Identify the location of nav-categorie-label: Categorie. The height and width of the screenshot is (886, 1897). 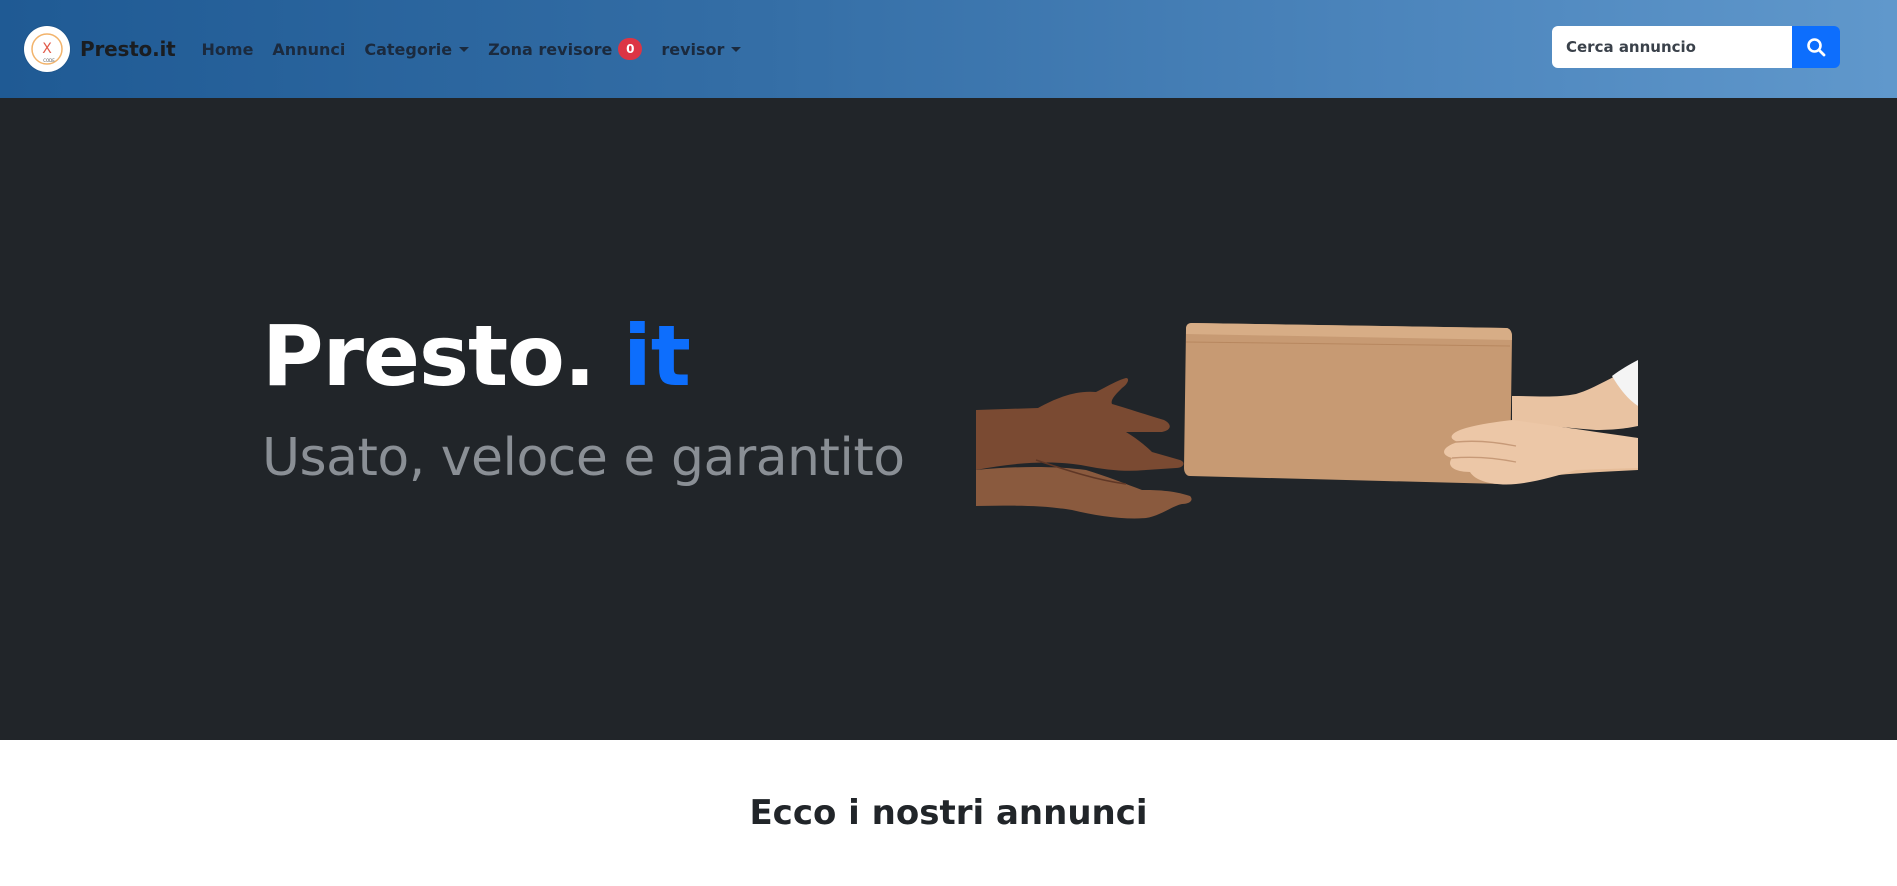
(408, 49).